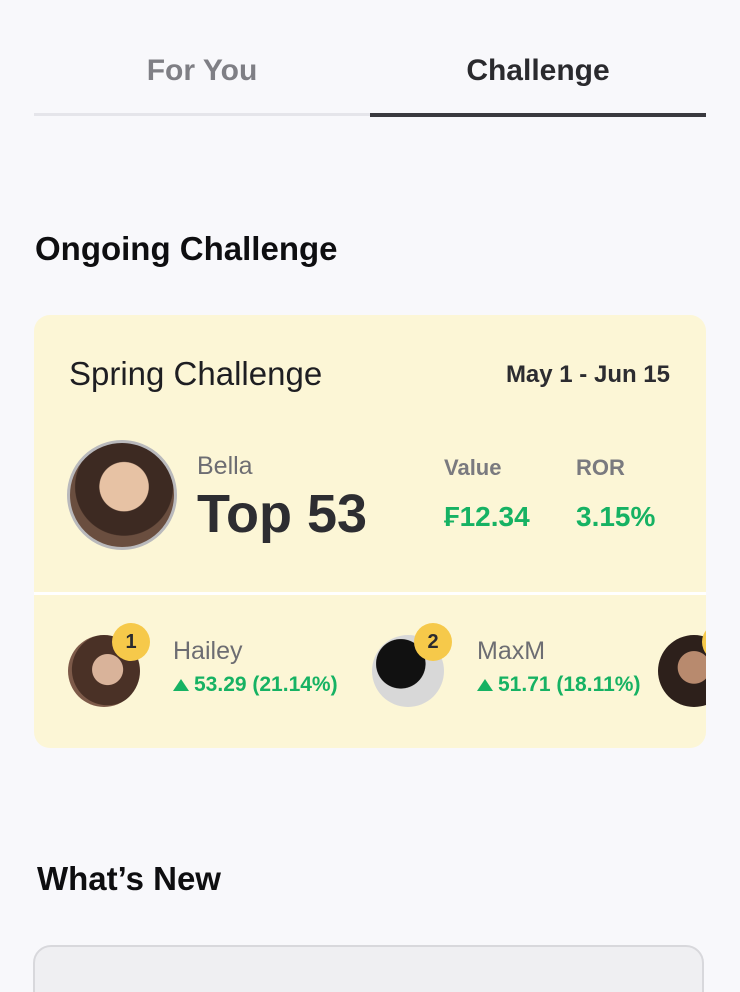  What do you see at coordinates (266, 684) in the screenshot?
I see `leader-change-text: 53.29 (21.14%)` at bounding box center [266, 684].